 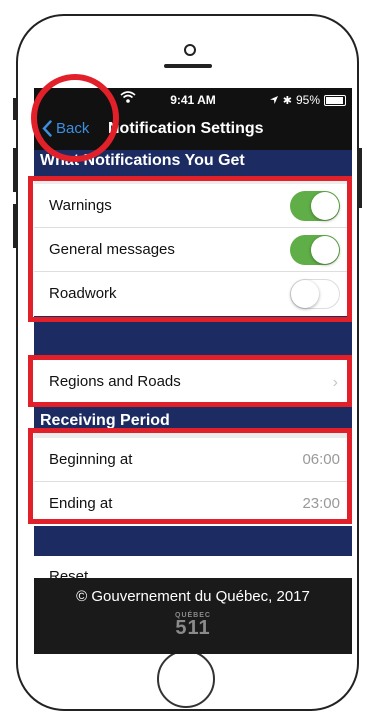 I want to click on speaker-grille, so click(x=188, y=66).